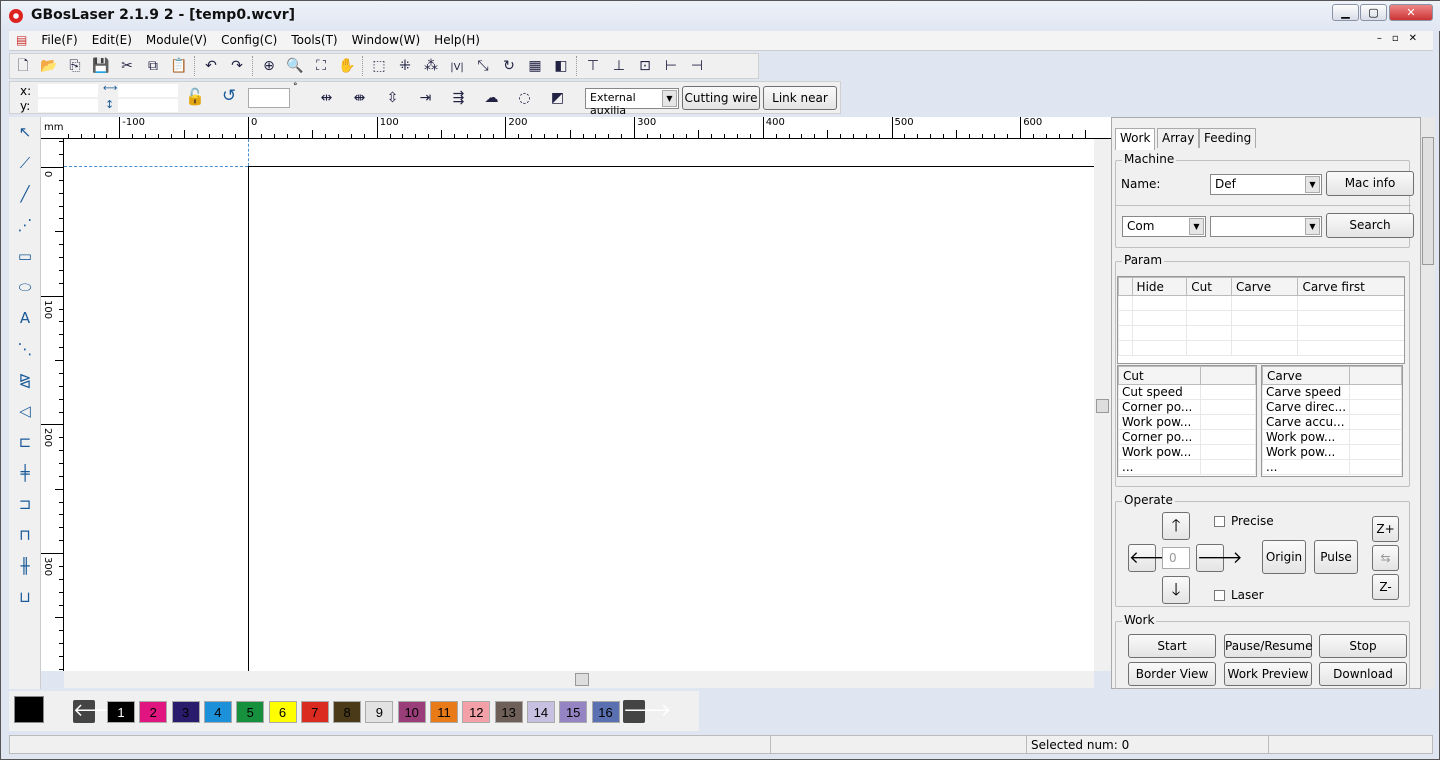  What do you see at coordinates (1350, 286) in the screenshot?
I see `param-column-header: Carve first` at bounding box center [1350, 286].